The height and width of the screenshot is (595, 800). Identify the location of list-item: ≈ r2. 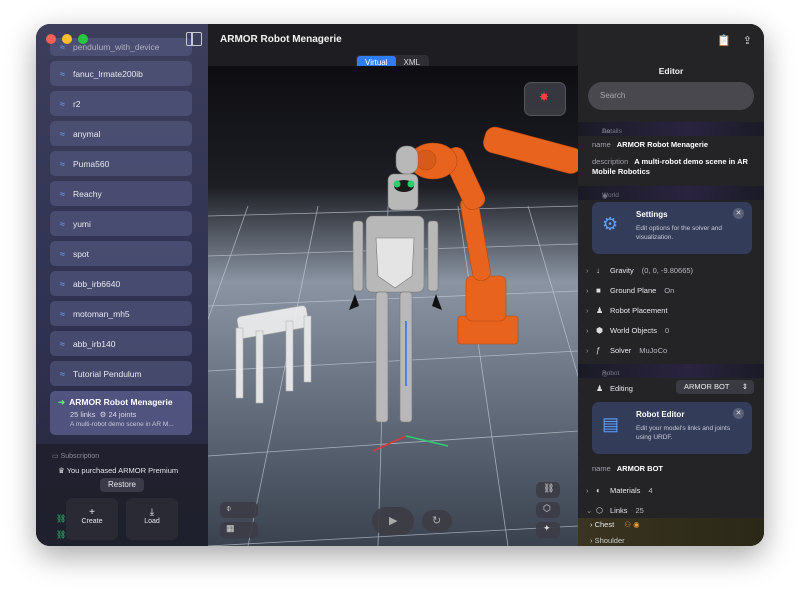
(121, 103).